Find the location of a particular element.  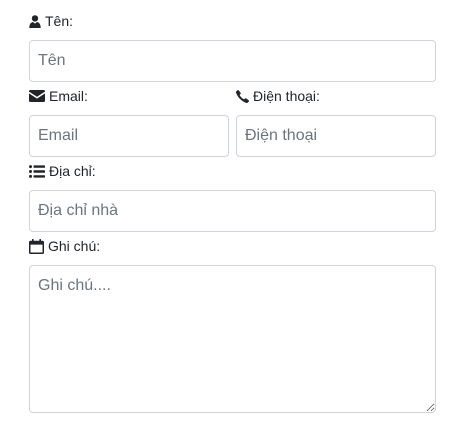

note-label-text: Ghi chú: is located at coordinates (74, 246).